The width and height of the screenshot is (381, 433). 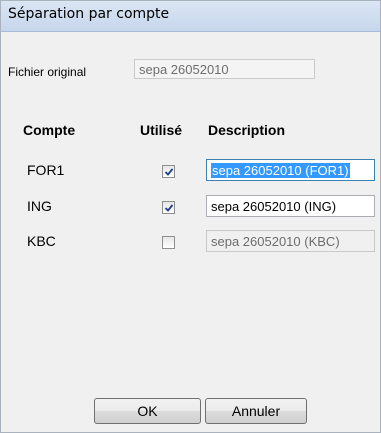 I want to click on account-label-ing: ING, so click(x=39, y=206).